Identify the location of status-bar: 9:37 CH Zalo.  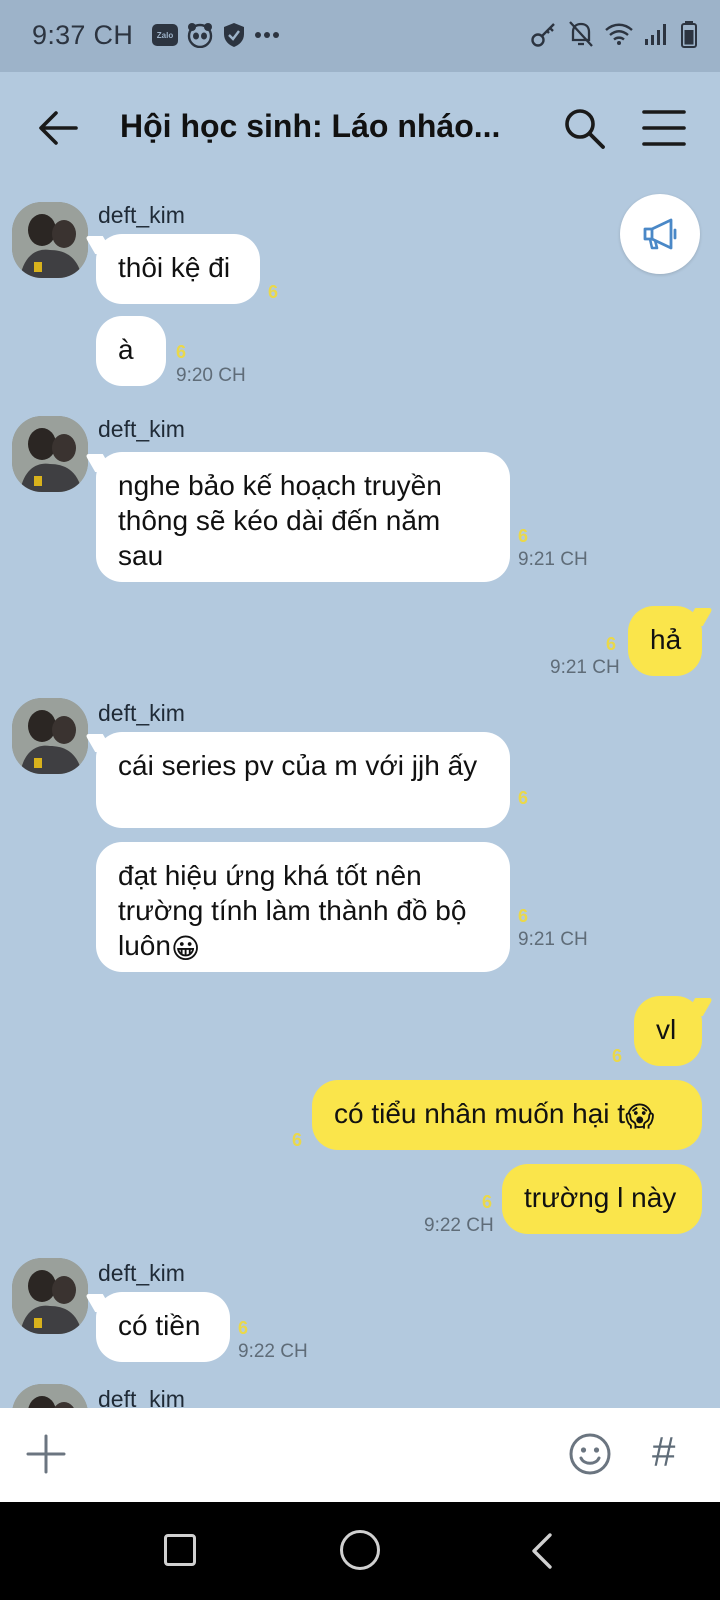
(360, 36).